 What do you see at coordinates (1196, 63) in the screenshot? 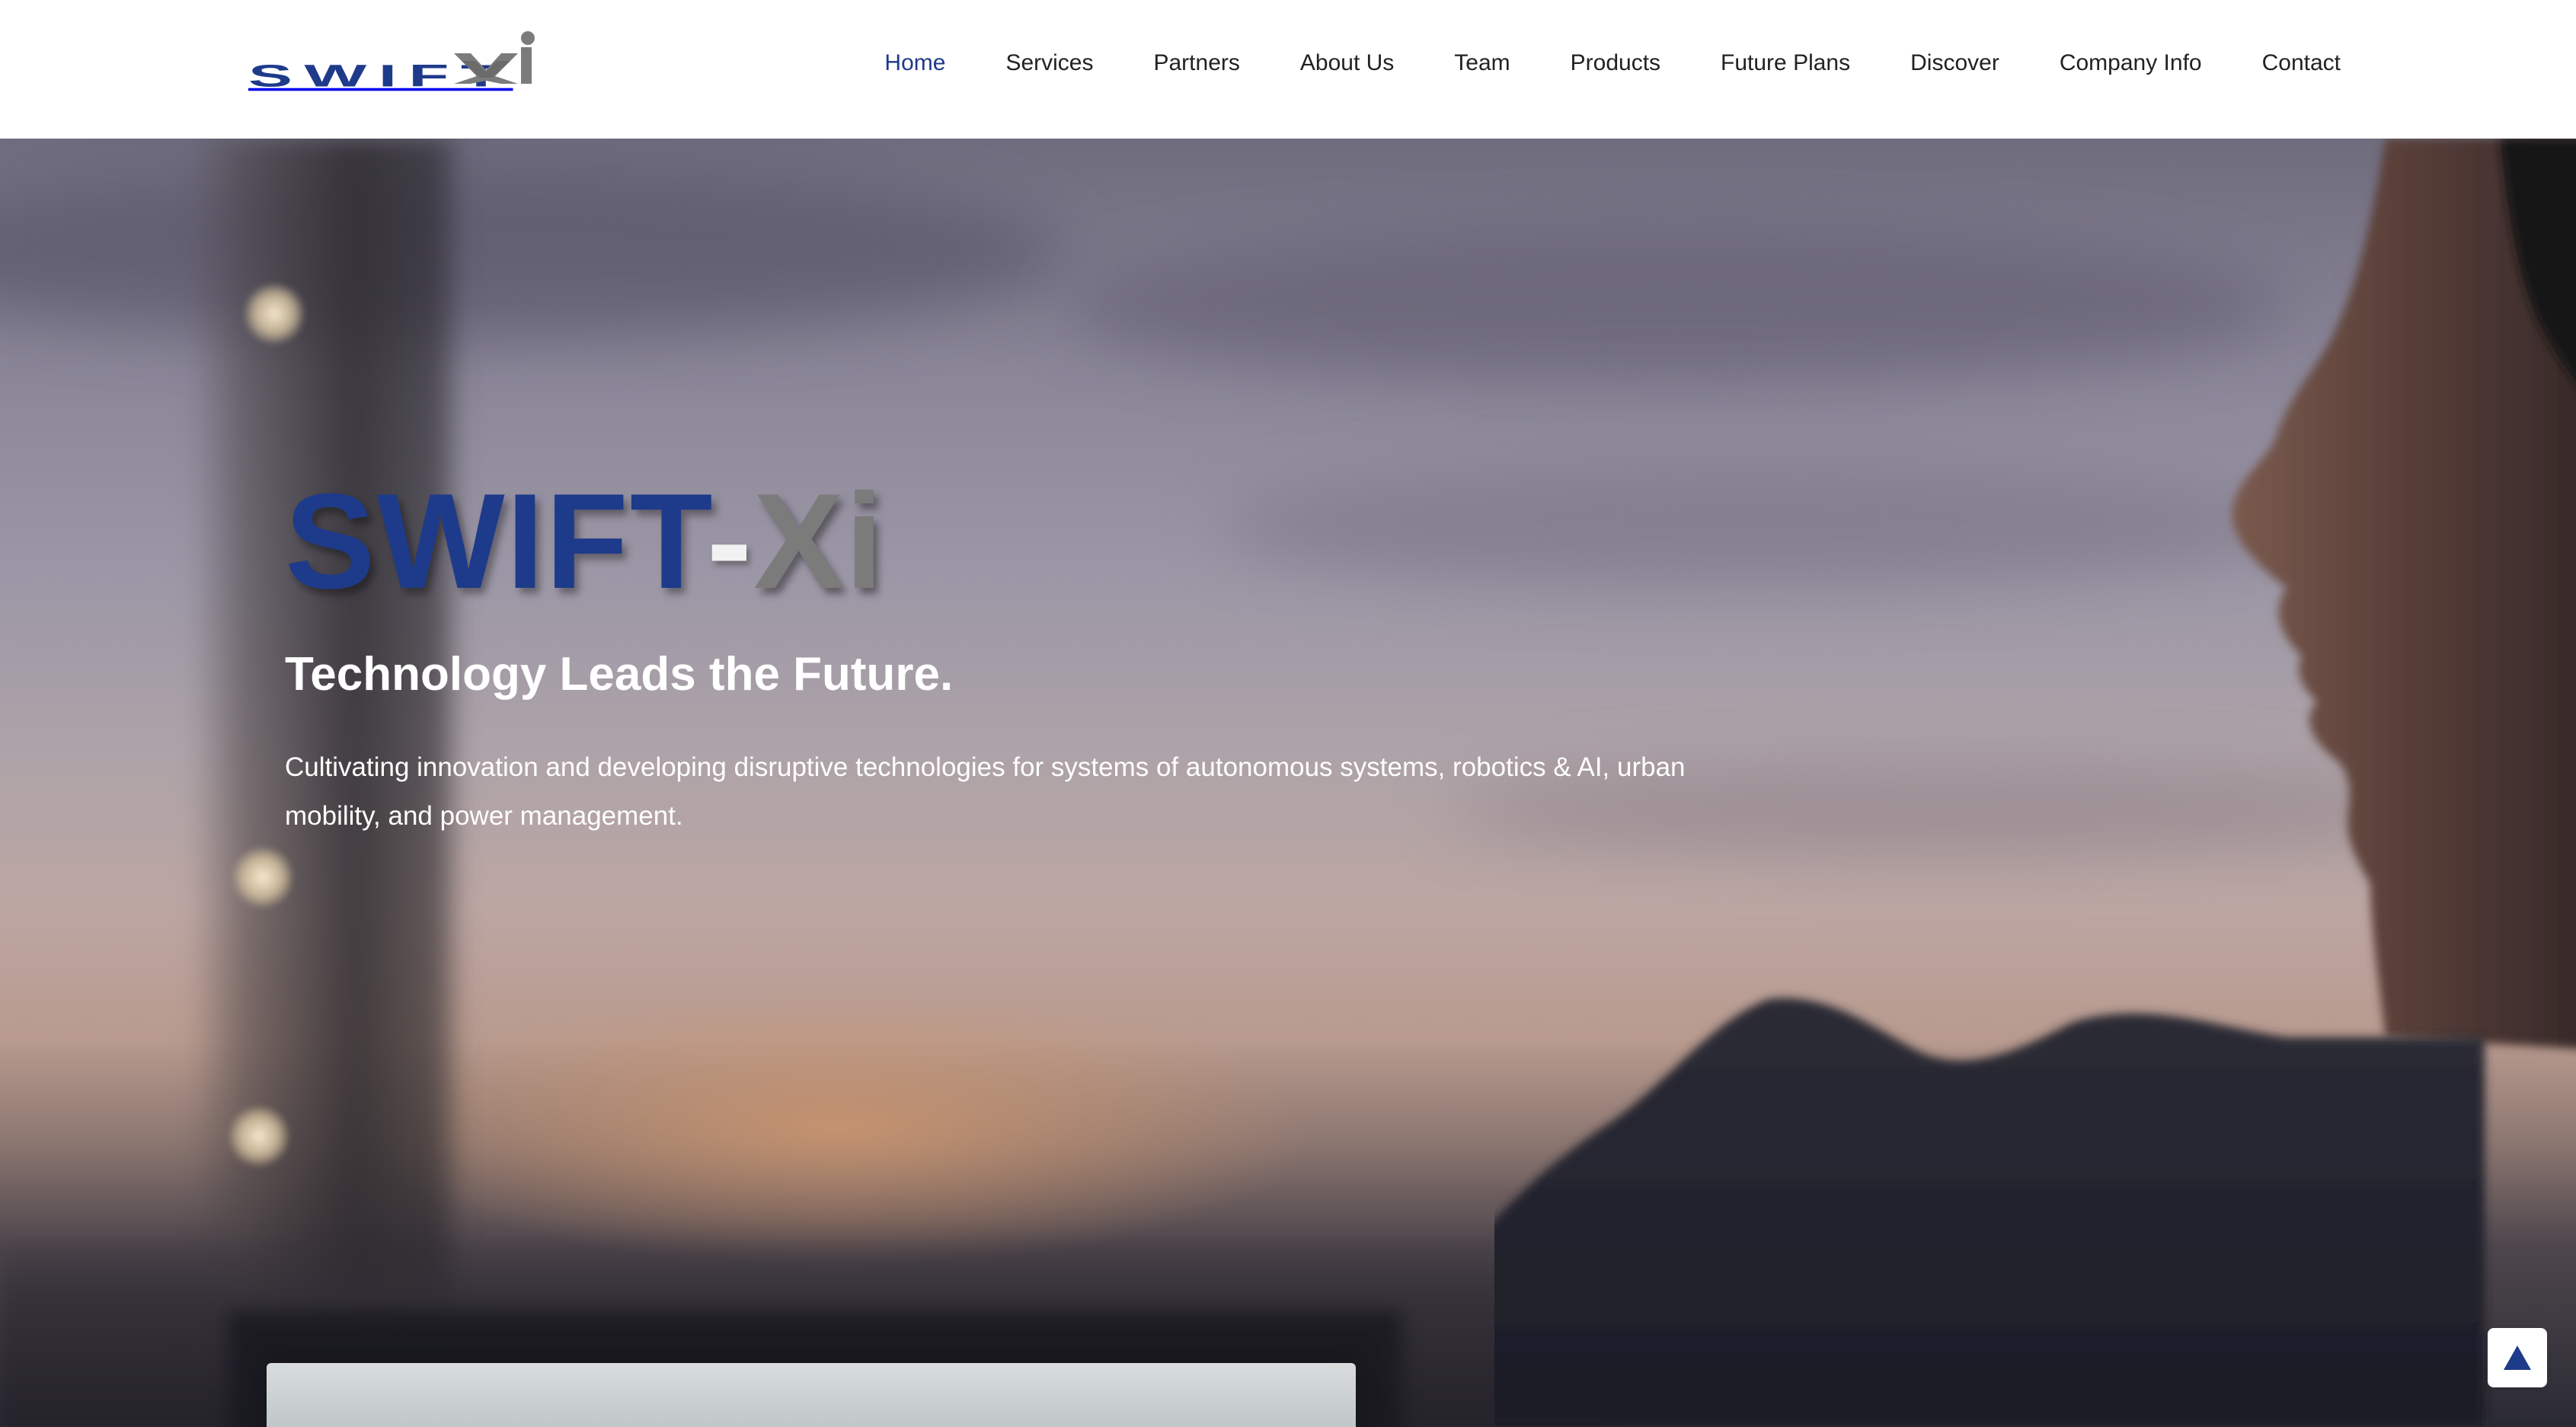
I see `nav-partners: Partners` at bounding box center [1196, 63].